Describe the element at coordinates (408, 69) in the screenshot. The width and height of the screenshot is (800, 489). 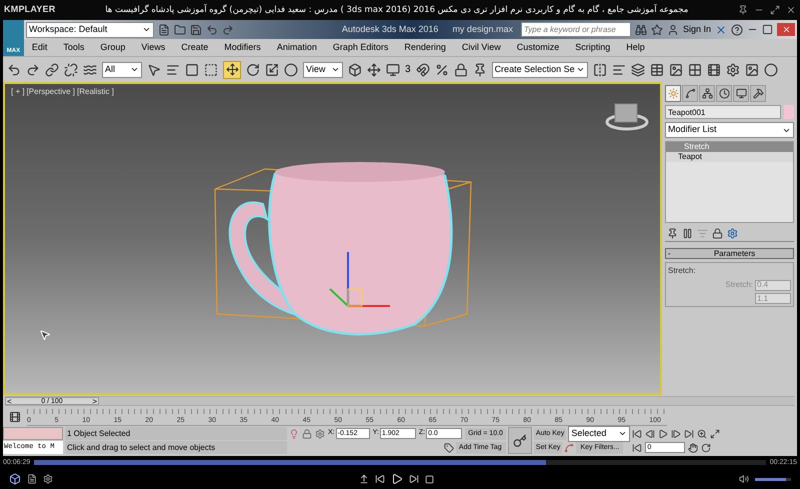
I see `snap-toggle: 3` at that location.